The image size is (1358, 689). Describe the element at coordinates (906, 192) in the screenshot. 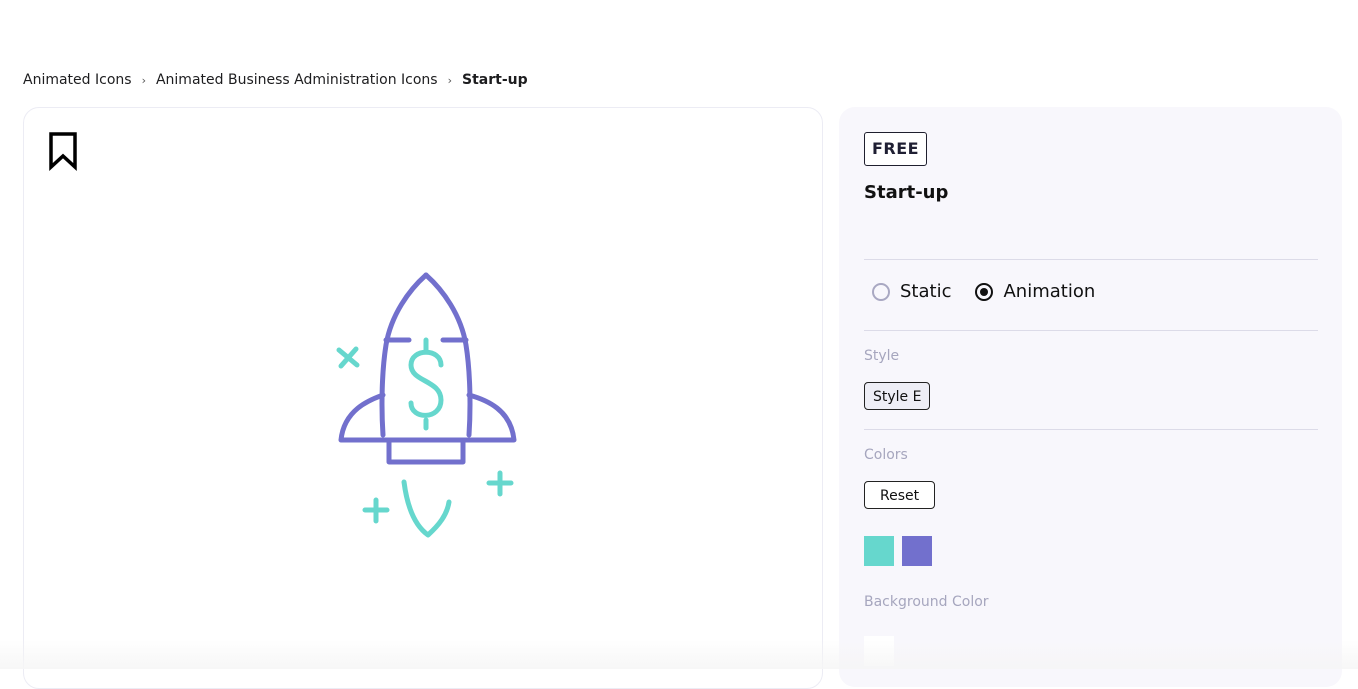

I see `icon-title: Start-up` at that location.